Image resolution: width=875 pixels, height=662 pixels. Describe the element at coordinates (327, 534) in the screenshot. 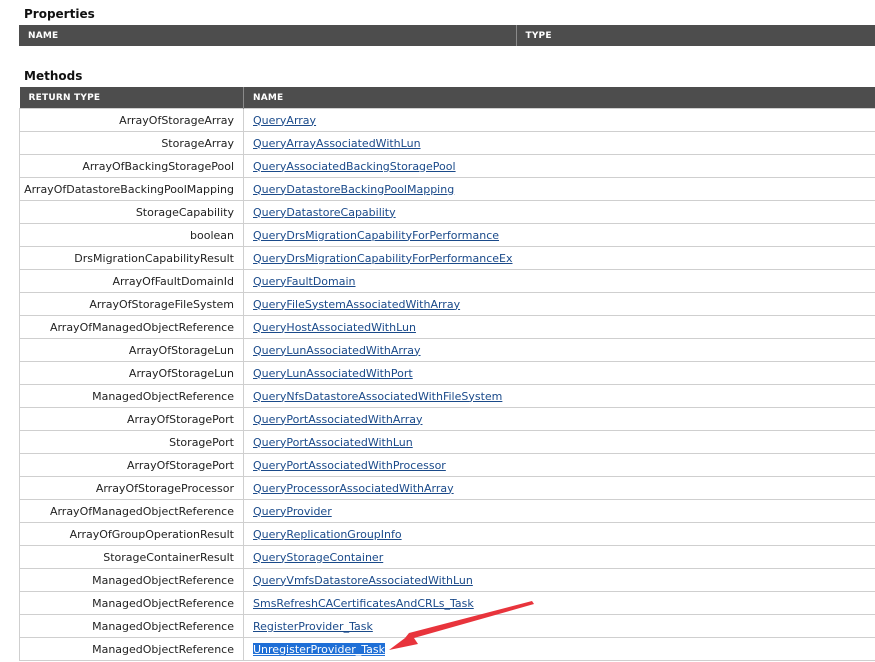

I see `method-link: QueryReplicationGroupInfo` at that location.